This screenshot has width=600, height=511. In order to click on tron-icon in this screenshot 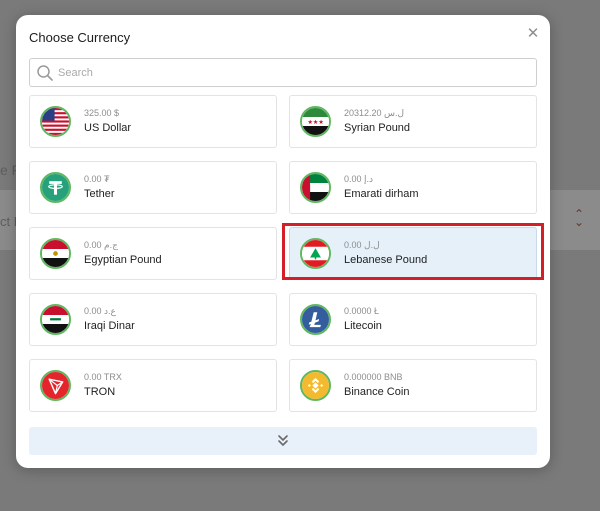, I will do `click(55, 385)`.